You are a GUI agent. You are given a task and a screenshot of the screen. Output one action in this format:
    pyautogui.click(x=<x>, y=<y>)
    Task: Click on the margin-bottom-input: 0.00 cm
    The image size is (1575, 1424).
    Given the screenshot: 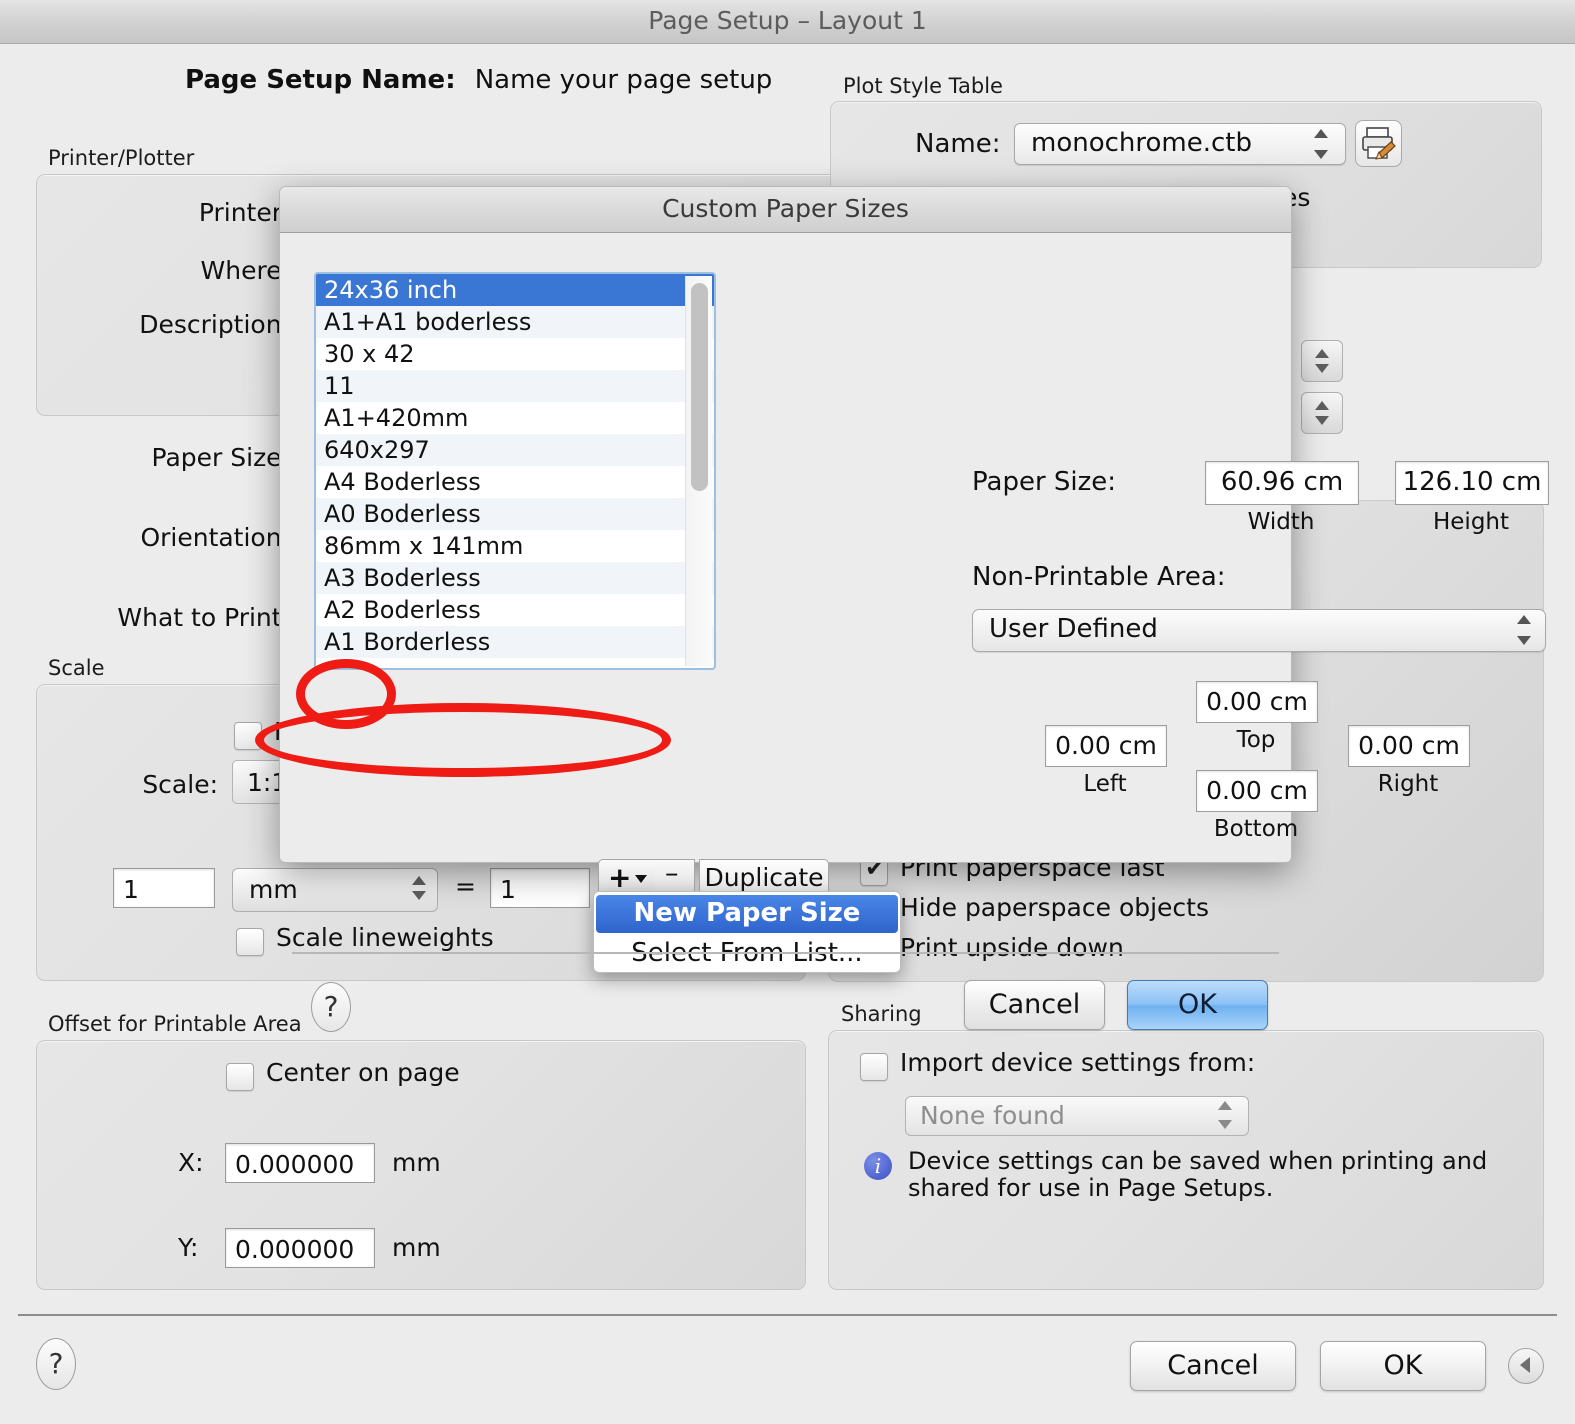 What is the action you would take?
    pyautogui.click(x=1257, y=791)
    